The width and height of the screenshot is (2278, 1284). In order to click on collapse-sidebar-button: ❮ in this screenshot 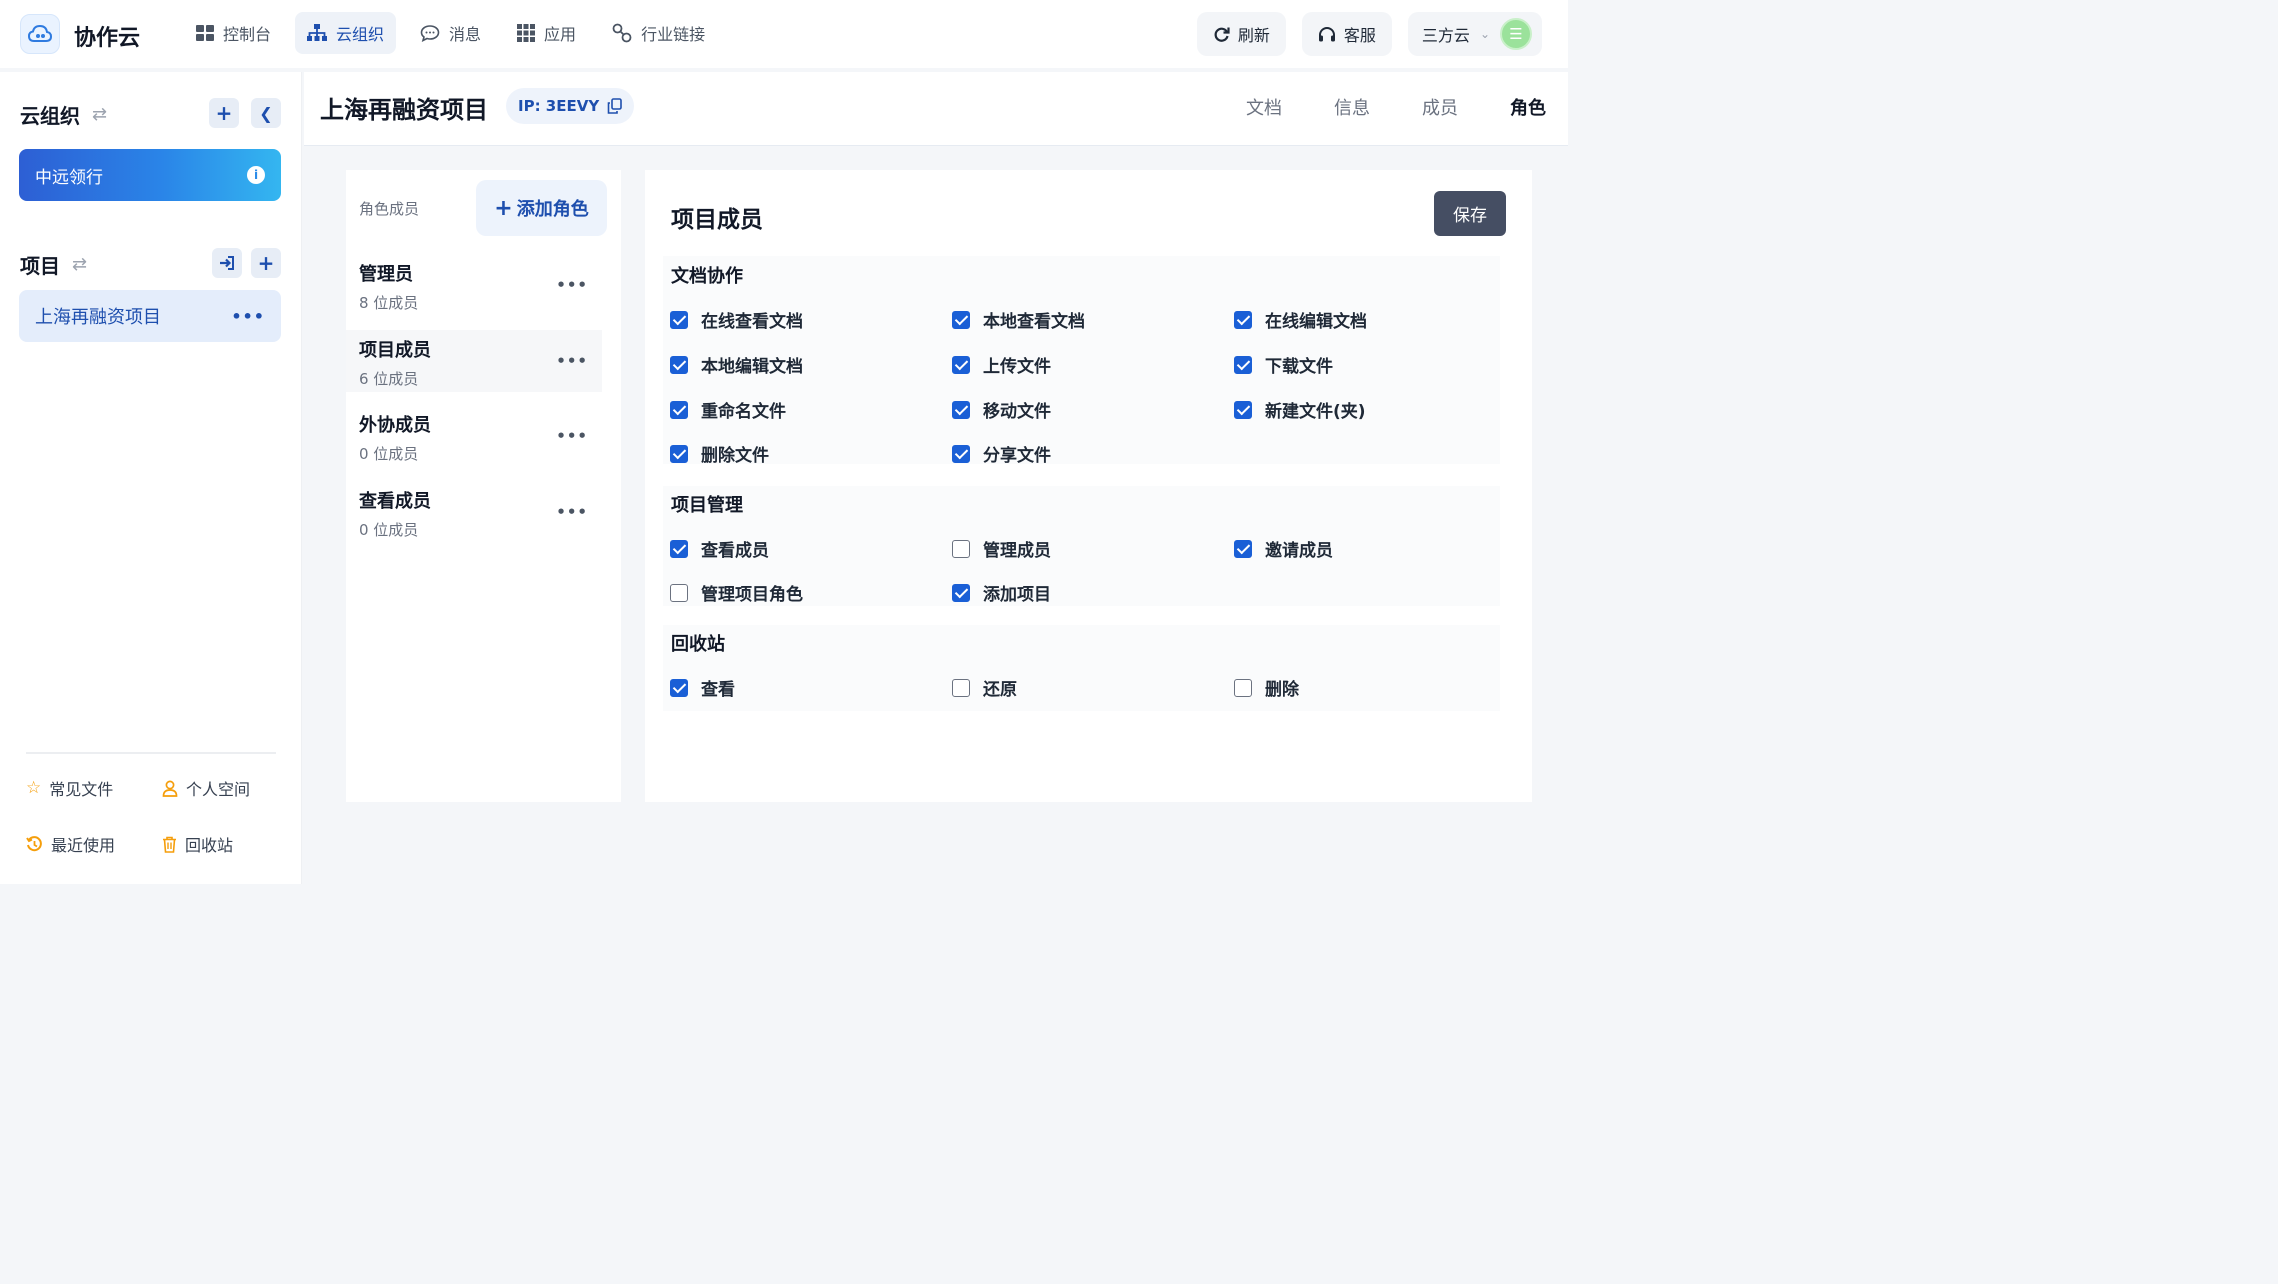, I will do `click(266, 113)`.